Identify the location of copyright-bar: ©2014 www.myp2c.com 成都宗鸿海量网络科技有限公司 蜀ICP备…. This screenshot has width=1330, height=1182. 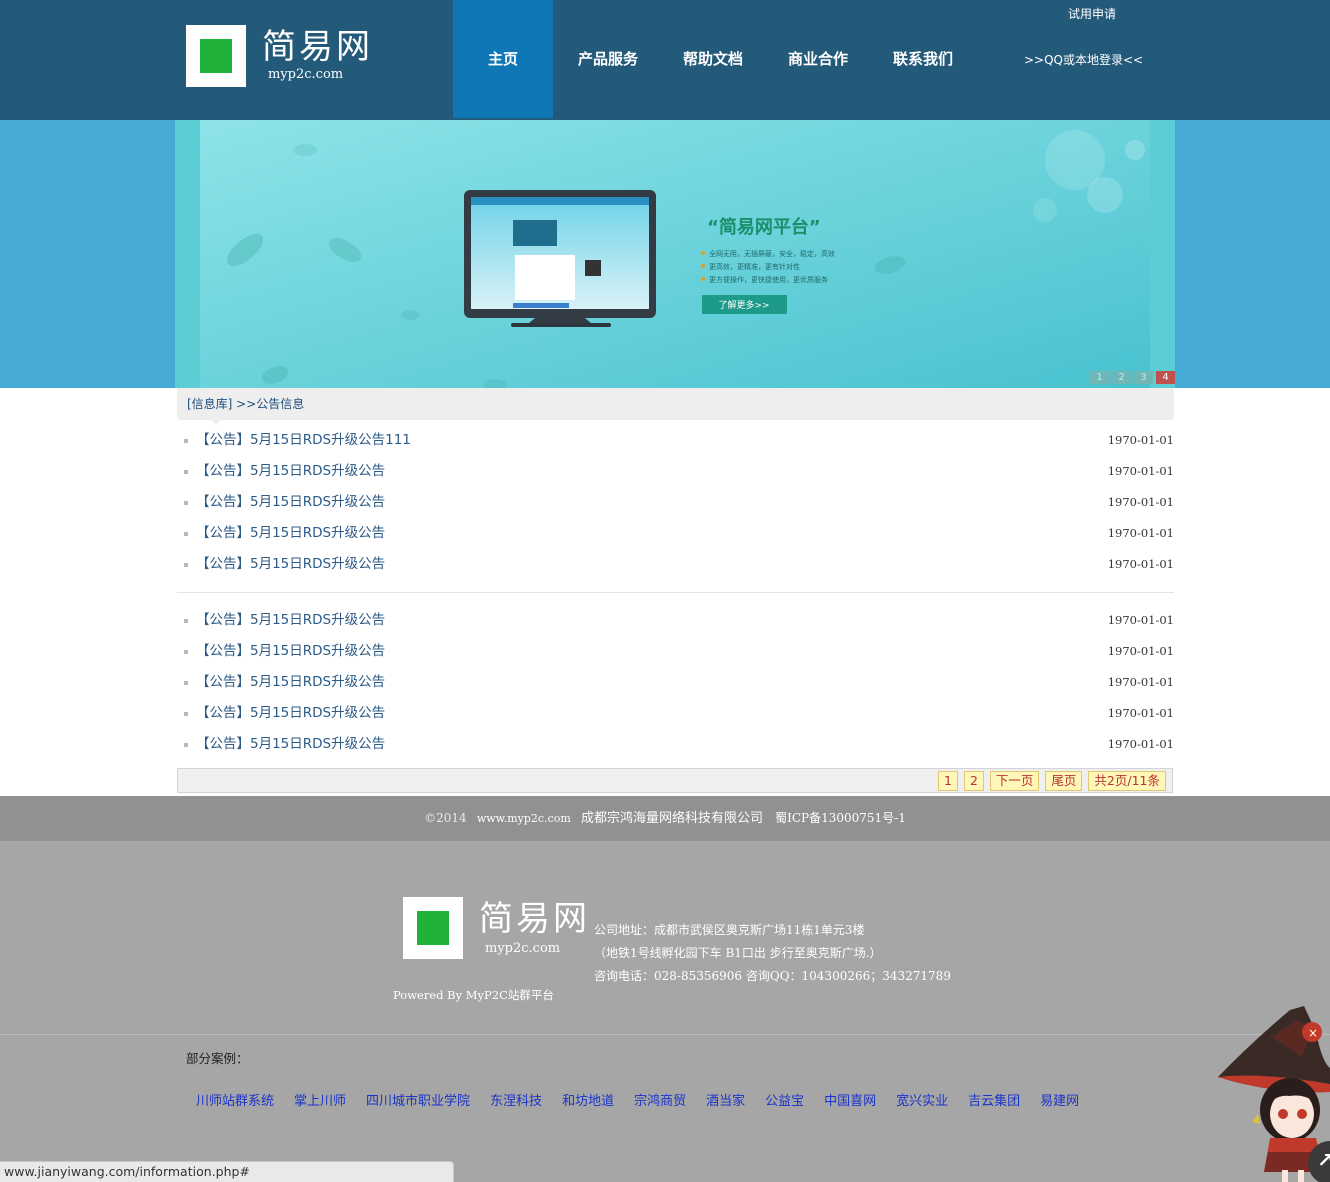
(665, 818).